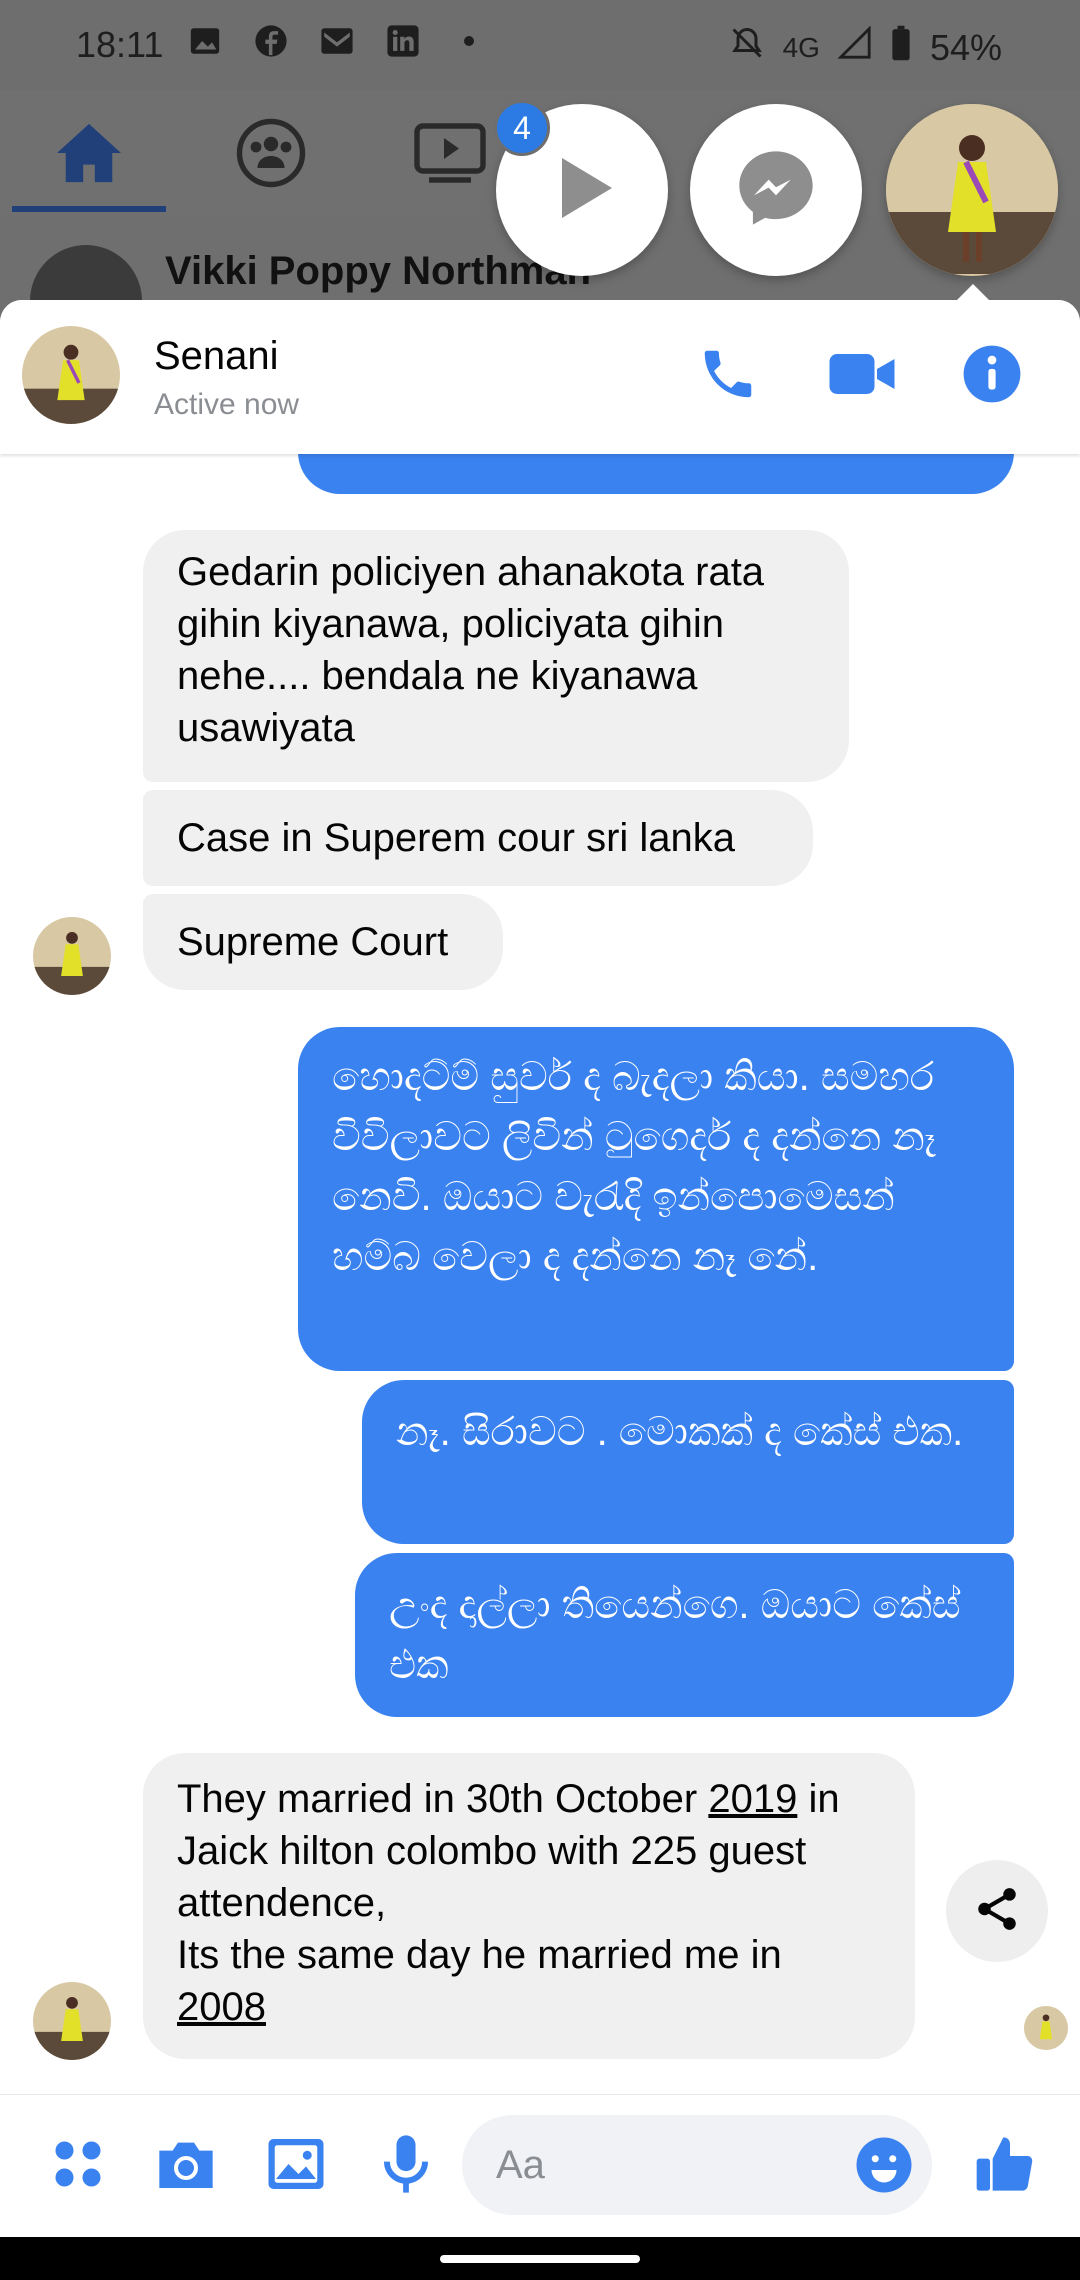 The image size is (1080, 2280). I want to click on video-icon, so click(450, 155).